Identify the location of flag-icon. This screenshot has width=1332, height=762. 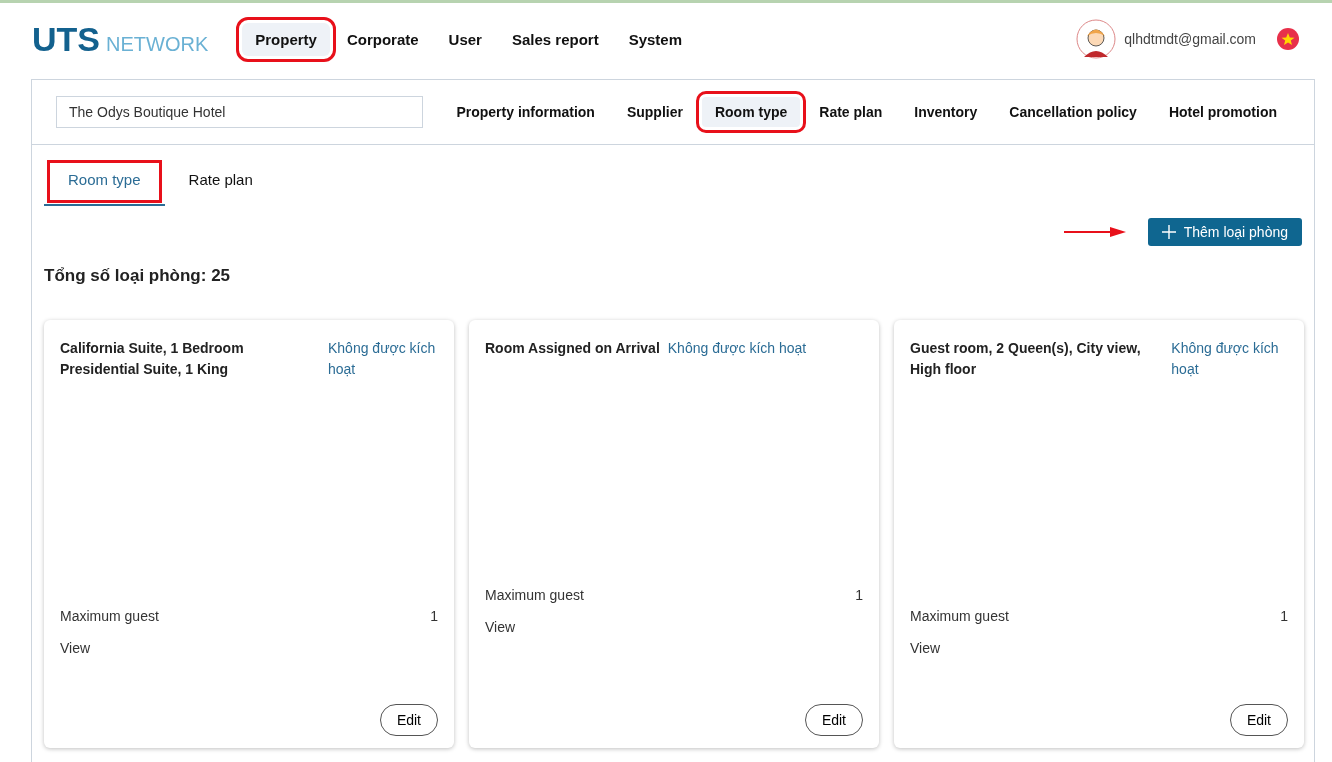
(1288, 39).